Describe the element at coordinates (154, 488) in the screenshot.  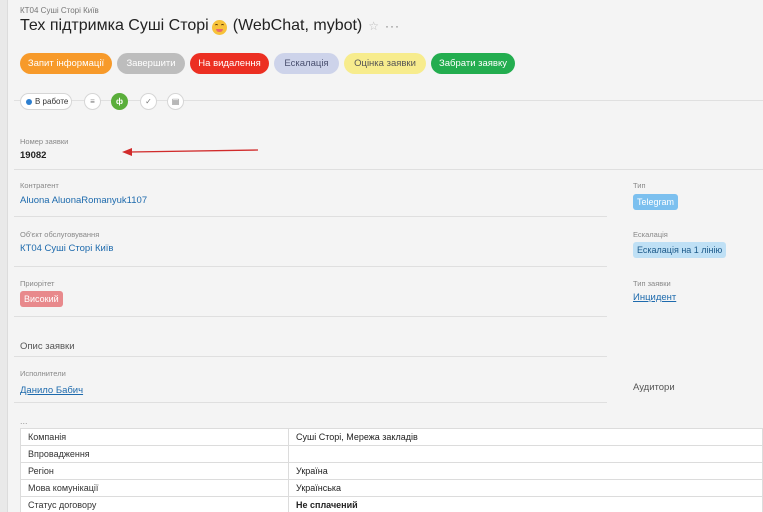
I see `table-cell-key: Мова комунікації` at that location.